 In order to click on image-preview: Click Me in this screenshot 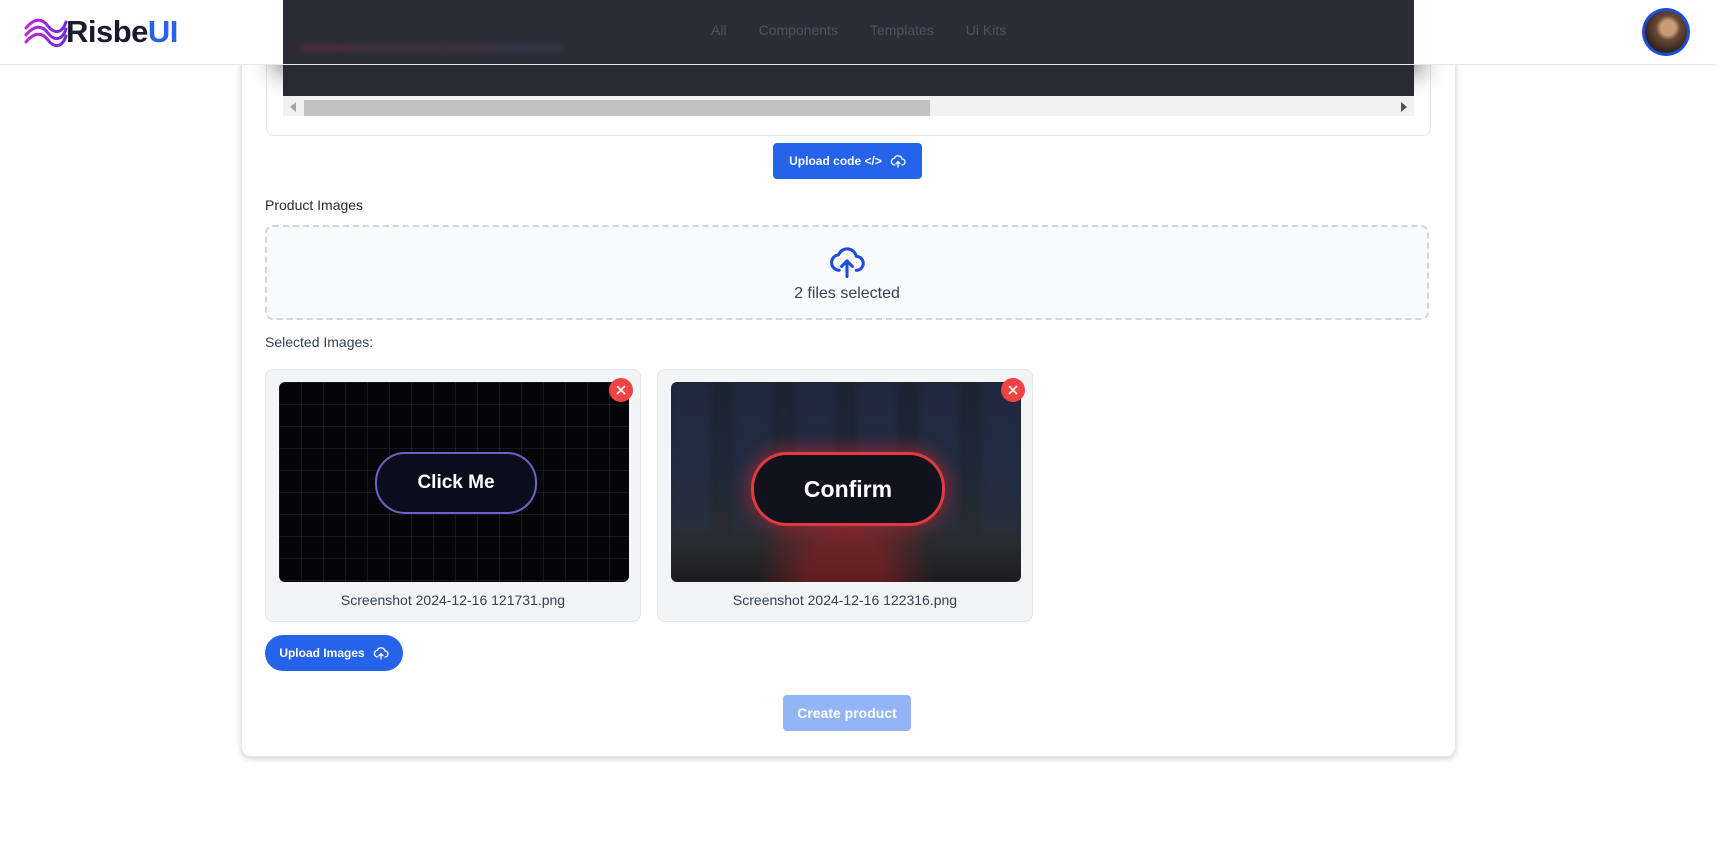, I will do `click(454, 482)`.